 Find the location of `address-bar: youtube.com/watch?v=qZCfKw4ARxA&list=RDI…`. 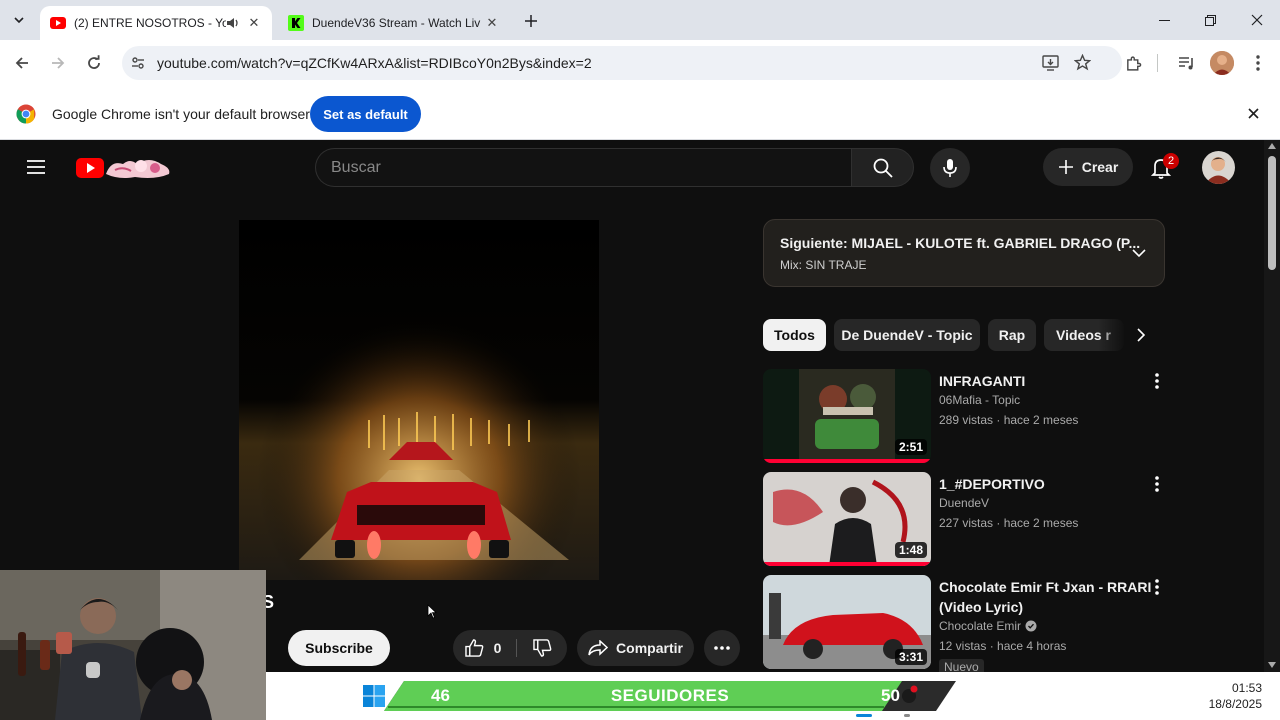

address-bar: youtube.com/watch?v=qZCfKw4ARxA&list=RDI… is located at coordinates (622, 63).